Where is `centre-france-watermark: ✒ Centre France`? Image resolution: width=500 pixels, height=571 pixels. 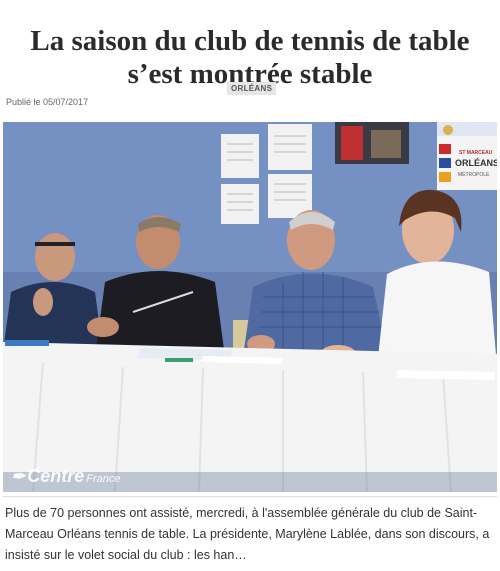 centre-france-watermark: ✒ Centre France is located at coordinates (66, 476).